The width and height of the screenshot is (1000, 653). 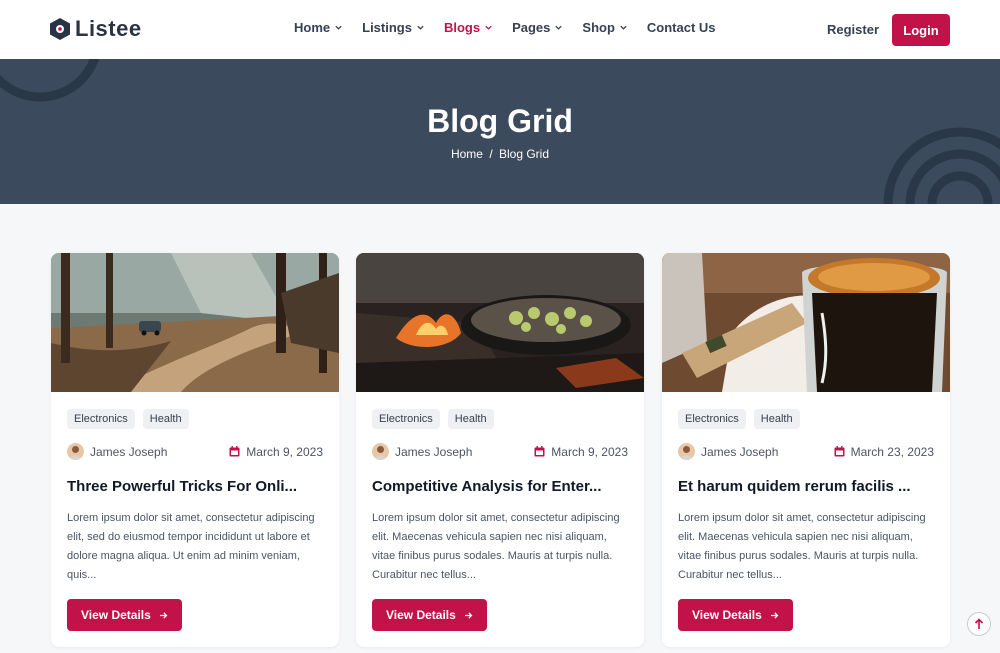 What do you see at coordinates (467, 154) in the screenshot?
I see `breadcrumb-home: Home` at bounding box center [467, 154].